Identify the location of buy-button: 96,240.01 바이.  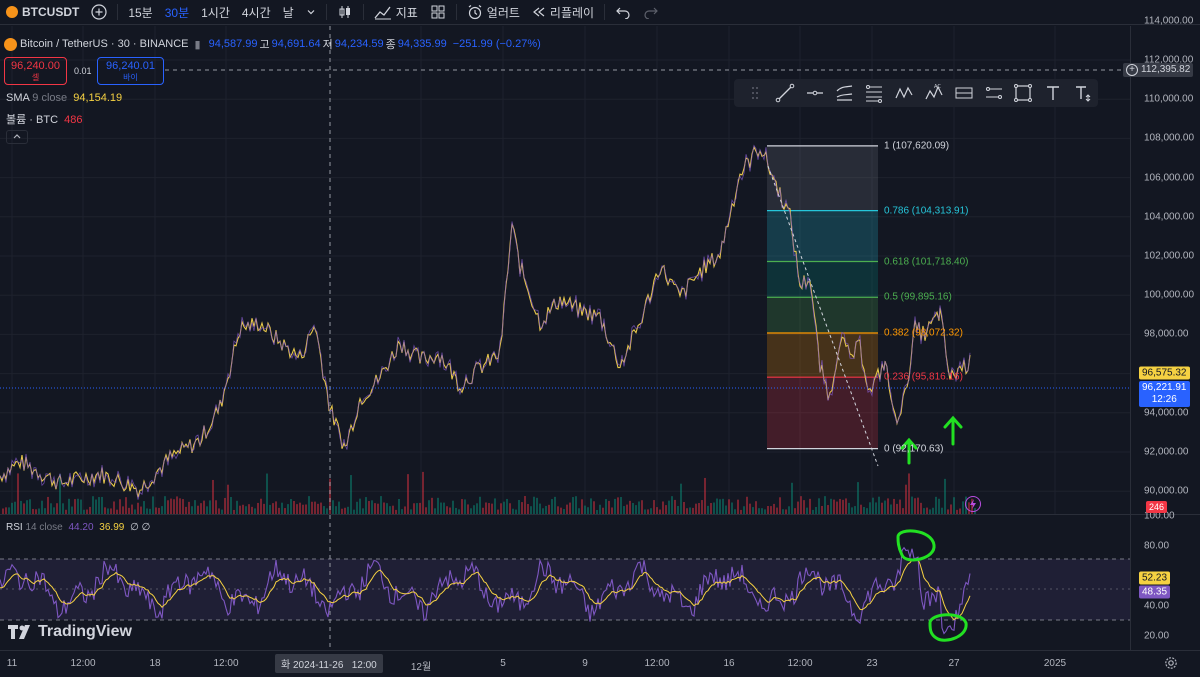
(130, 71).